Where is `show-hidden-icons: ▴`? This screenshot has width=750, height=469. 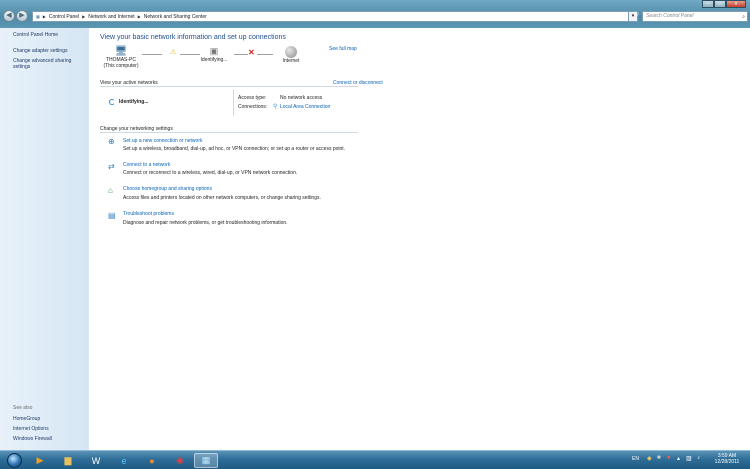
show-hidden-icons: ▴ is located at coordinates (678, 458).